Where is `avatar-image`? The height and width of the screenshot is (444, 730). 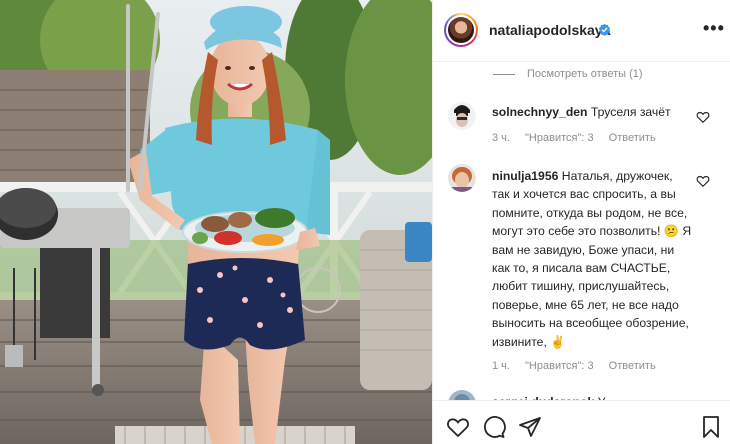 avatar-image is located at coordinates (461, 30).